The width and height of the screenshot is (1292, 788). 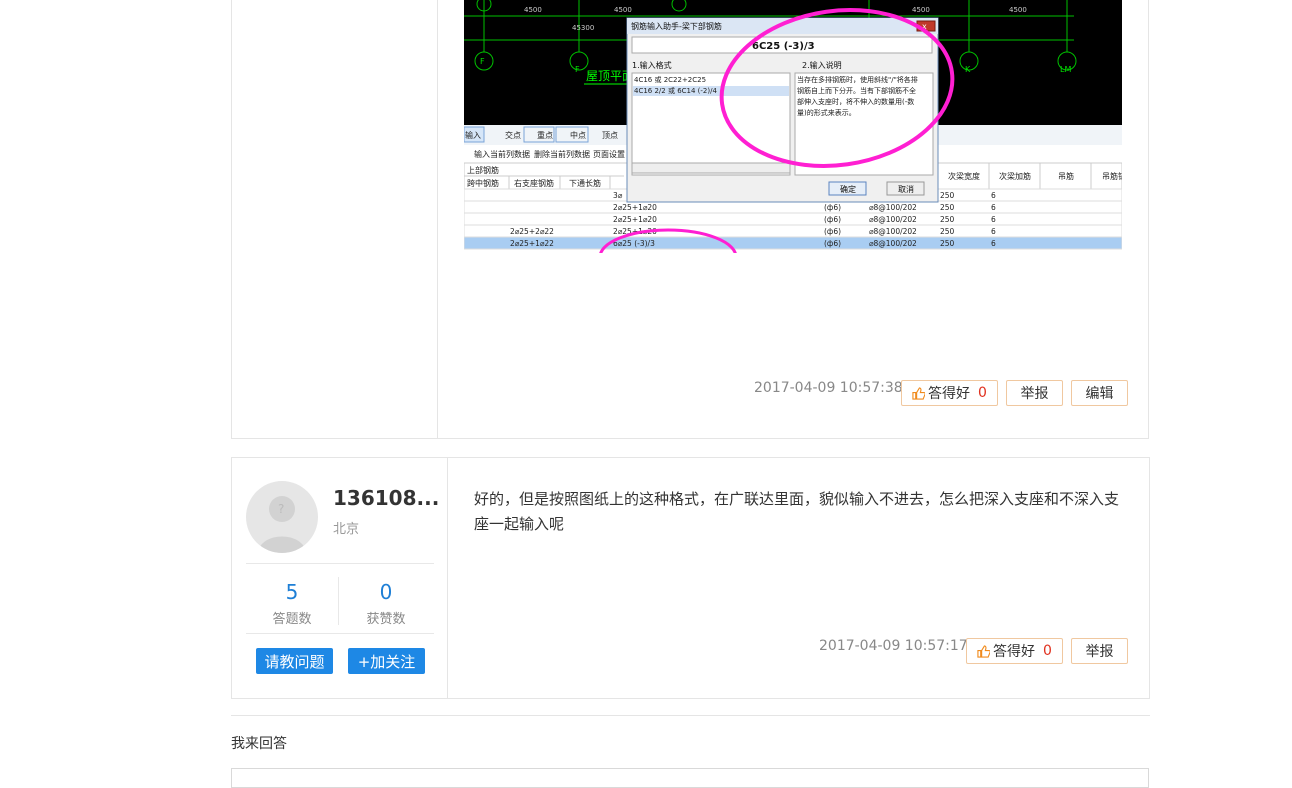 What do you see at coordinates (610, 135) in the screenshot?
I see `tb-vertex: 顶点` at bounding box center [610, 135].